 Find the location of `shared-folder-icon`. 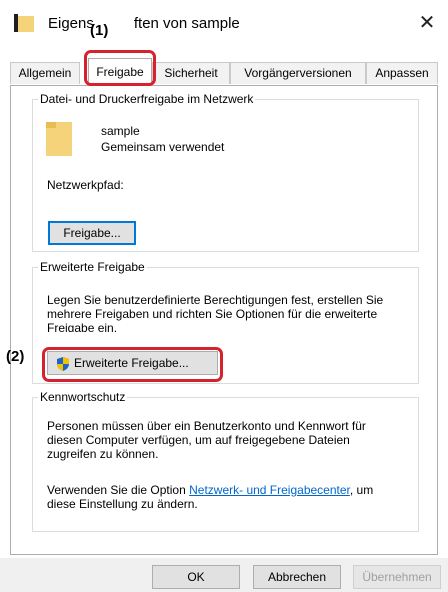

shared-folder-icon is located at coordinates (59, 139).